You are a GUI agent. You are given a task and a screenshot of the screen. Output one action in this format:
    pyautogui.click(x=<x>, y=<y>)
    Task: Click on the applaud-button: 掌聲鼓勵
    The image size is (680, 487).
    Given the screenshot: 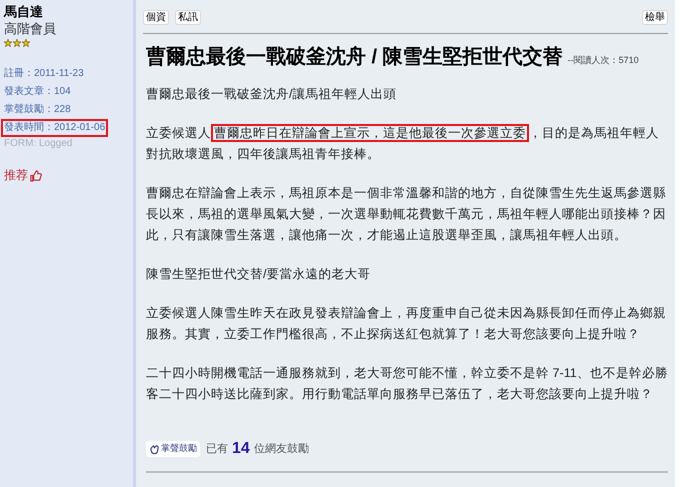 What is the action you would take?
    pyautogui.click(x=173, y=449)
    